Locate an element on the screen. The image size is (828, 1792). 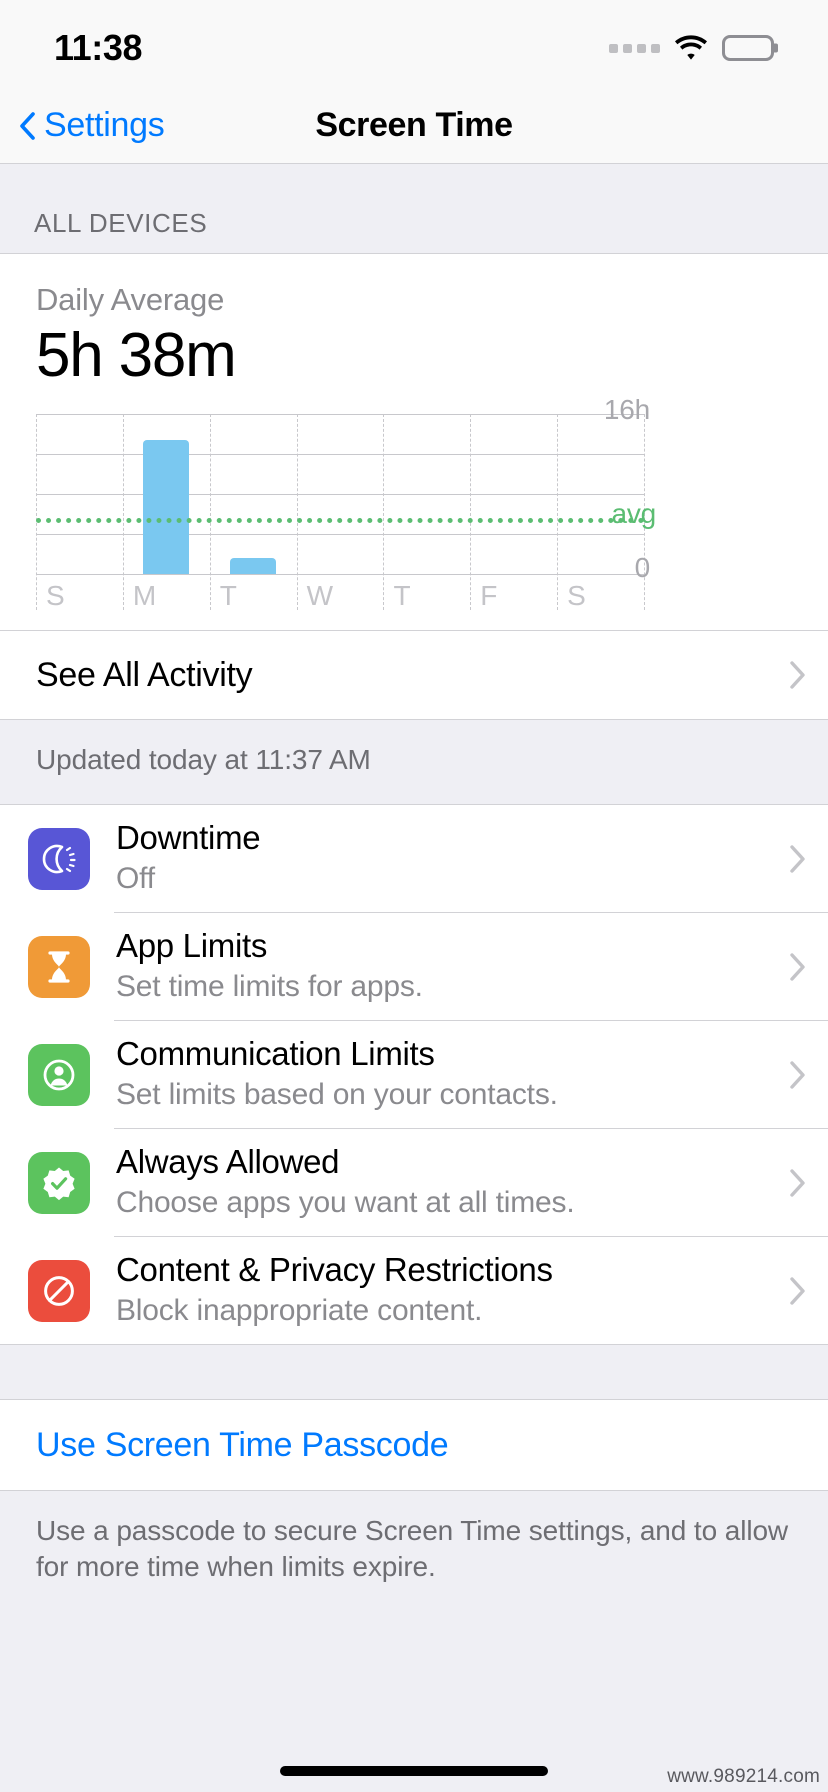
home-indicator is located at coordinates (414, 1771).